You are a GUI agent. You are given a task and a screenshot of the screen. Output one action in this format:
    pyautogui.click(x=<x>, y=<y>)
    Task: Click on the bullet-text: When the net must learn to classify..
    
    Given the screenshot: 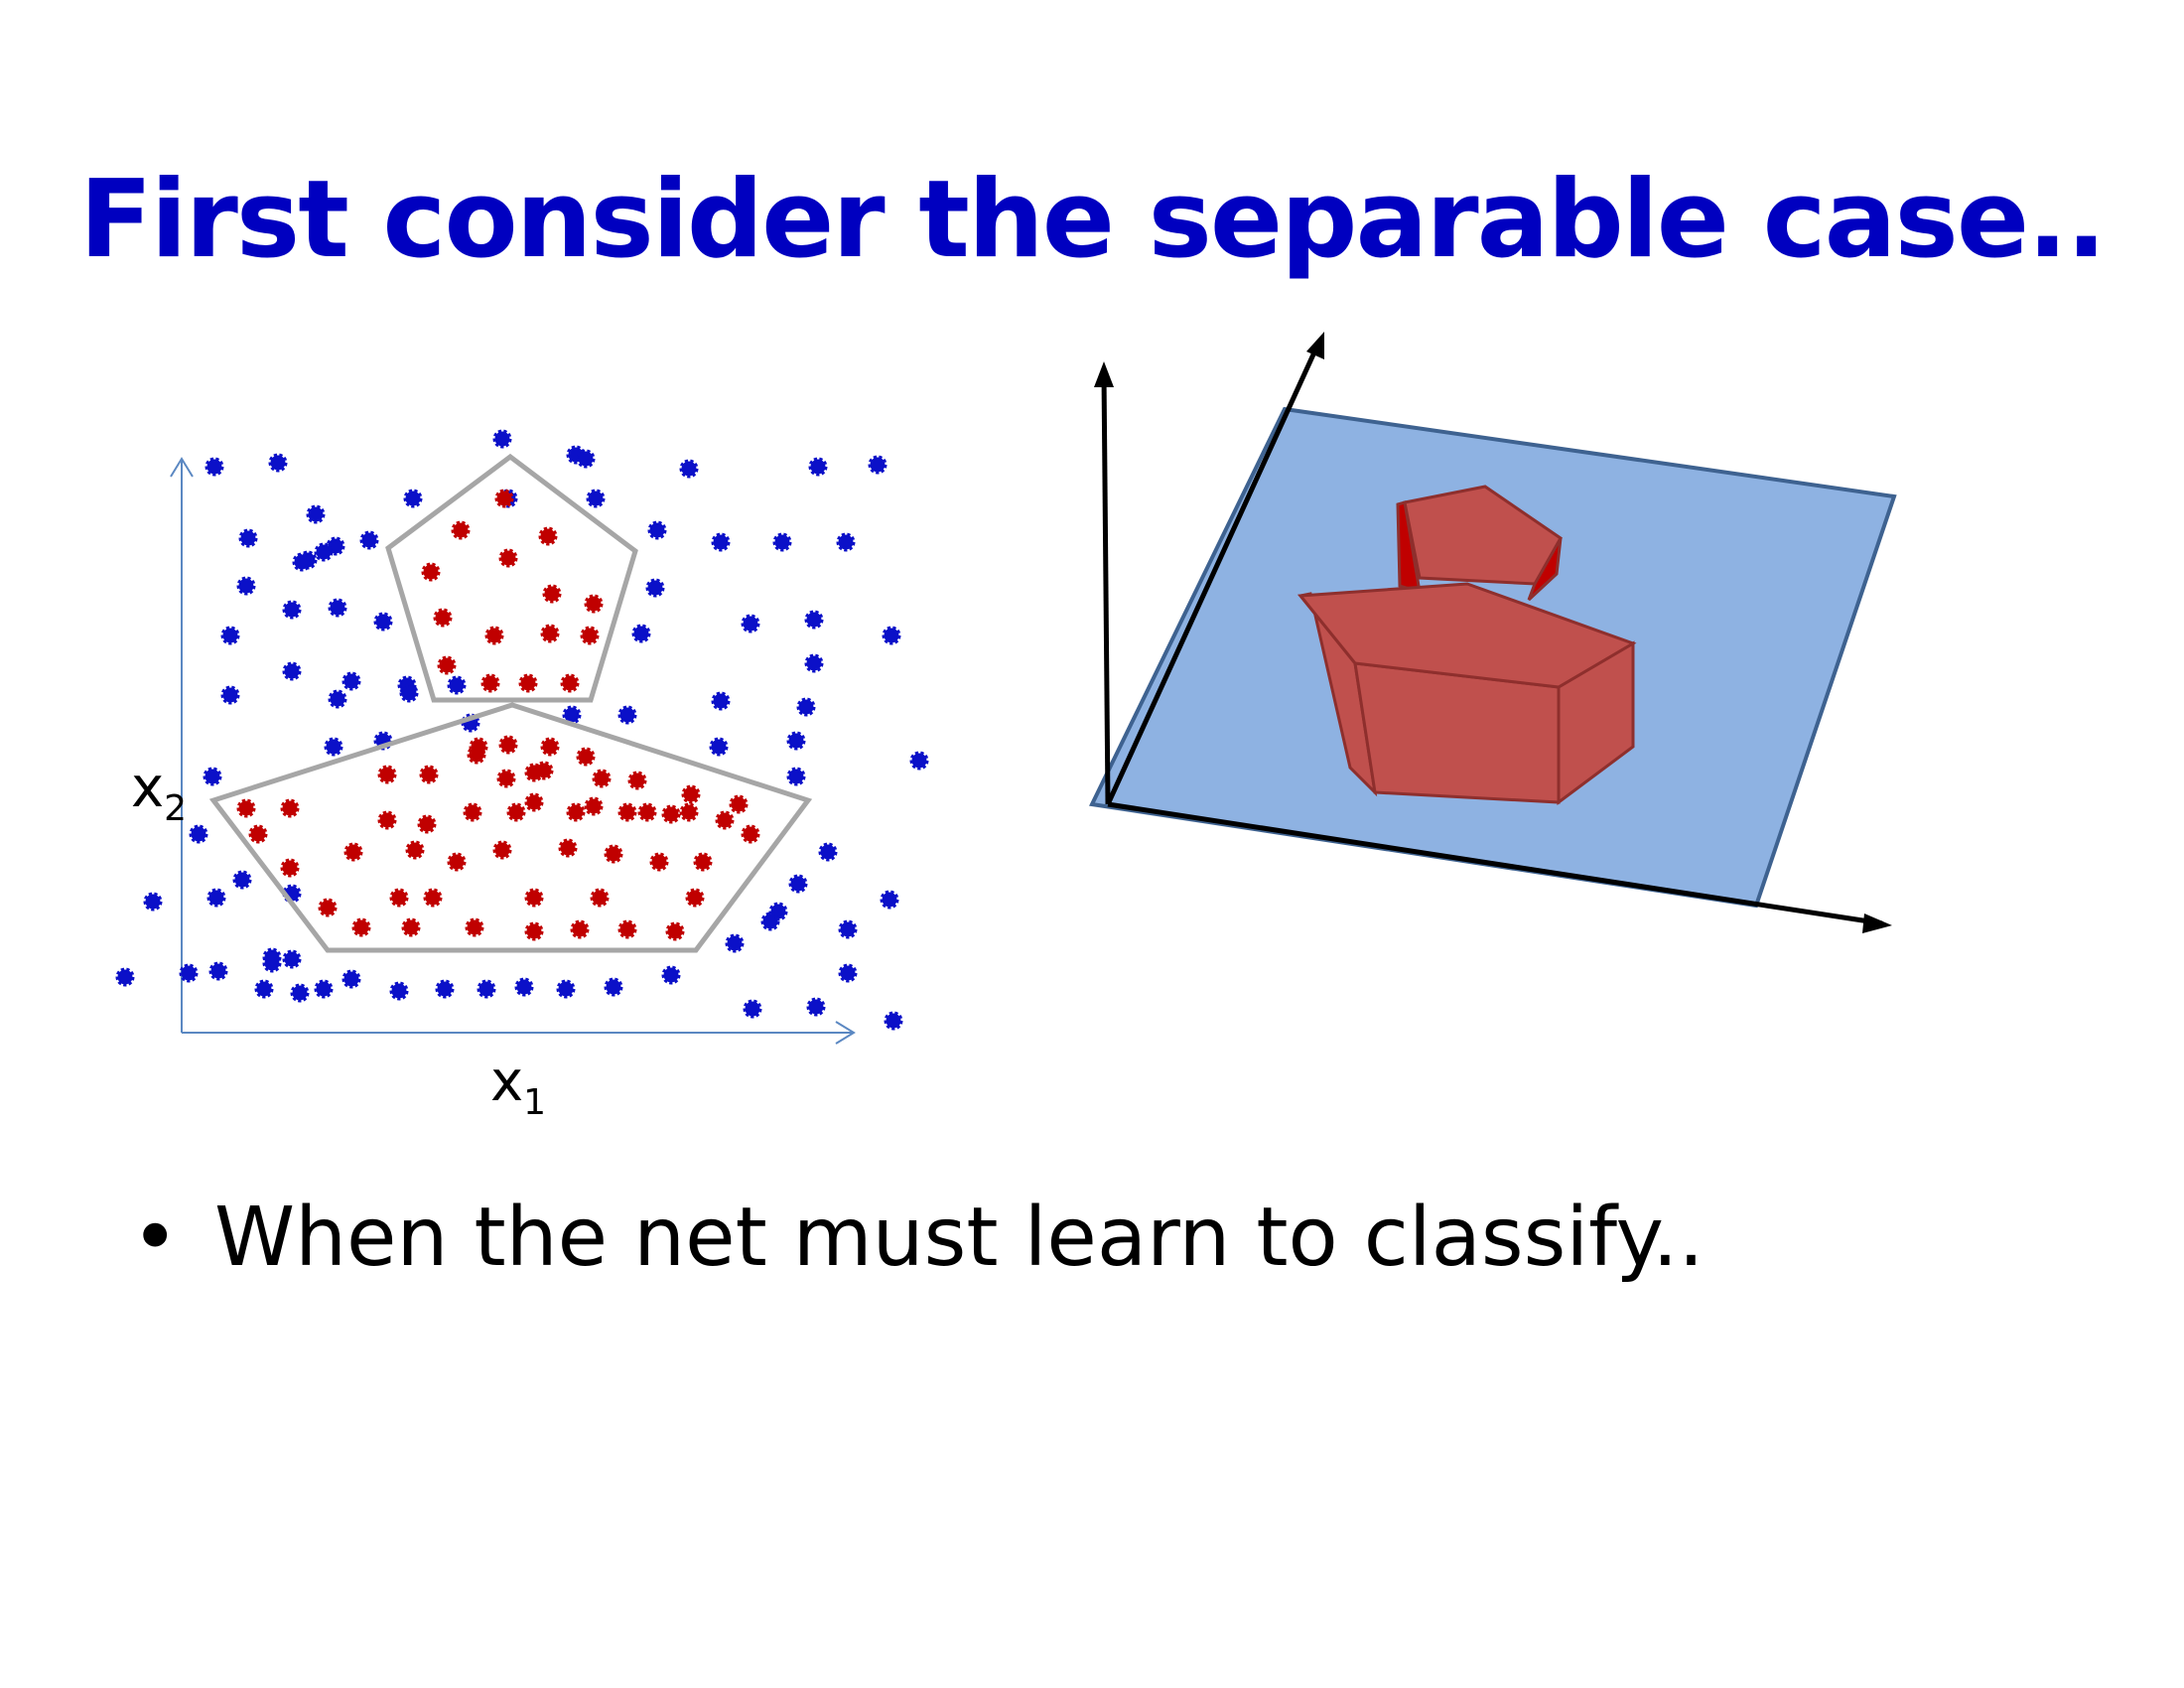 What is the action you would take?
    pyautogui.click(x=959, y=1238)
    